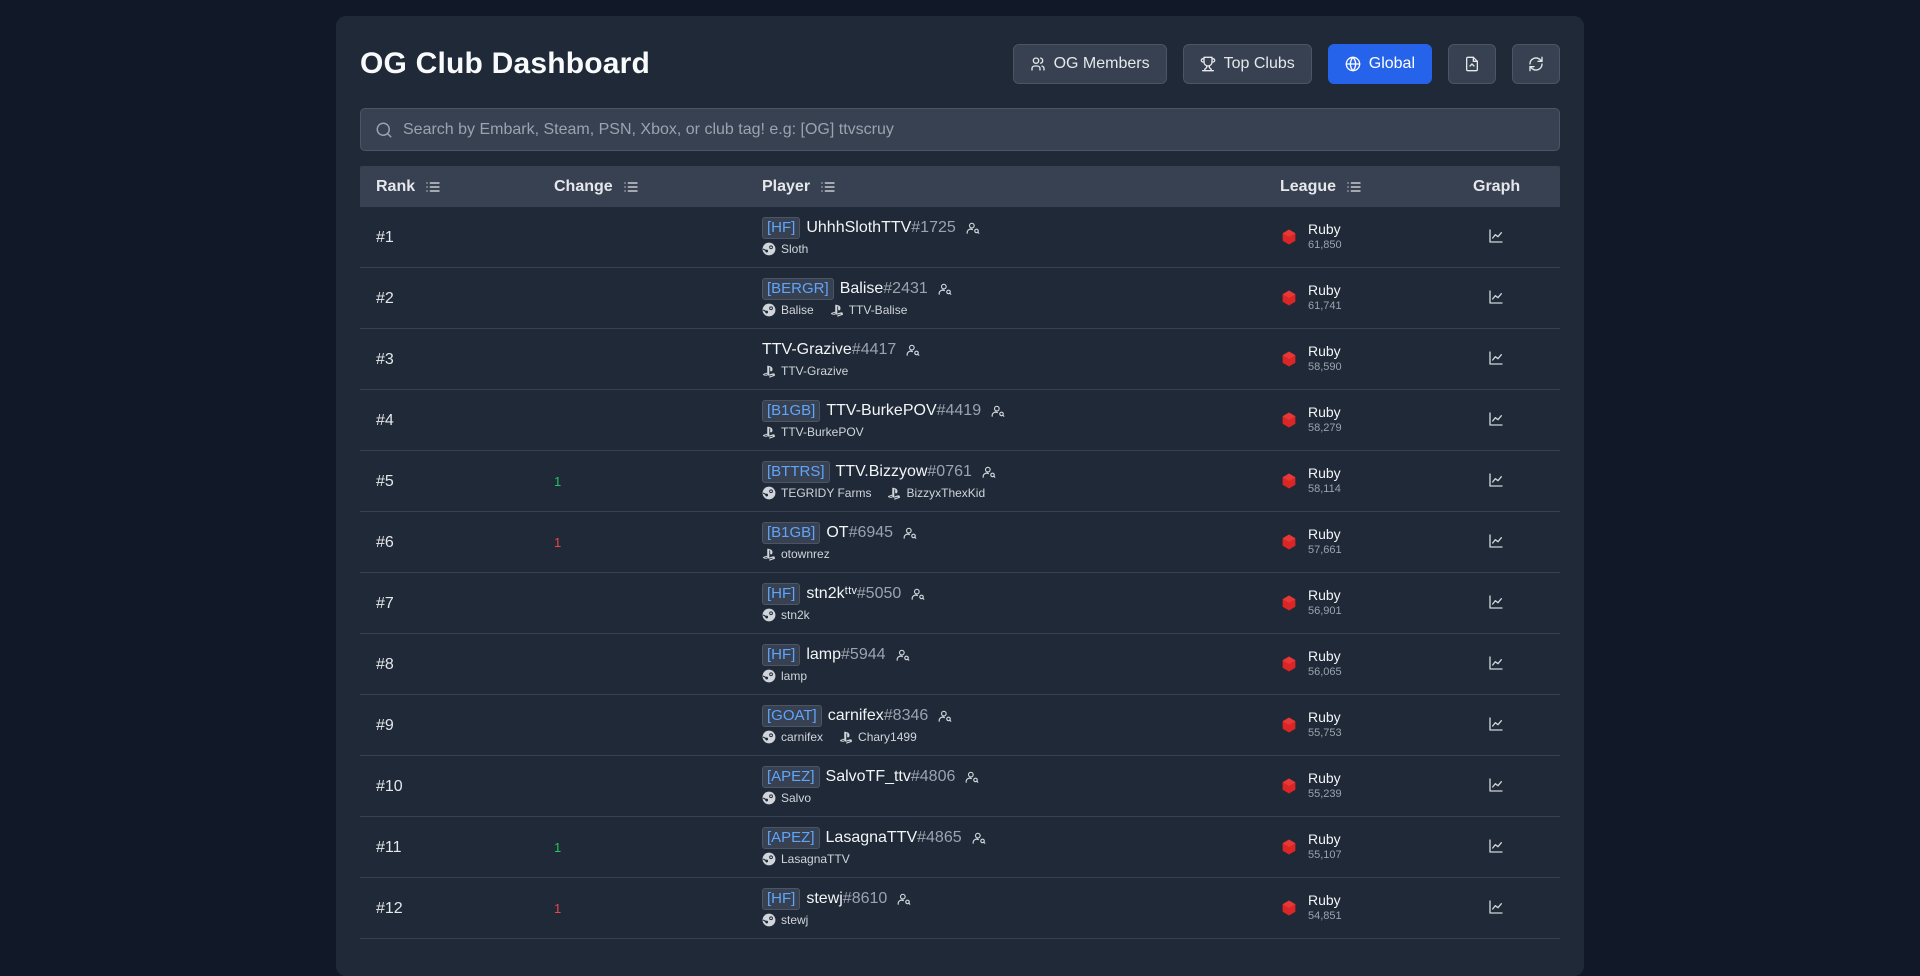  Describe the element at coordinates (389, 908) in the screenshot. I see `rank-cell: #12` at that location.